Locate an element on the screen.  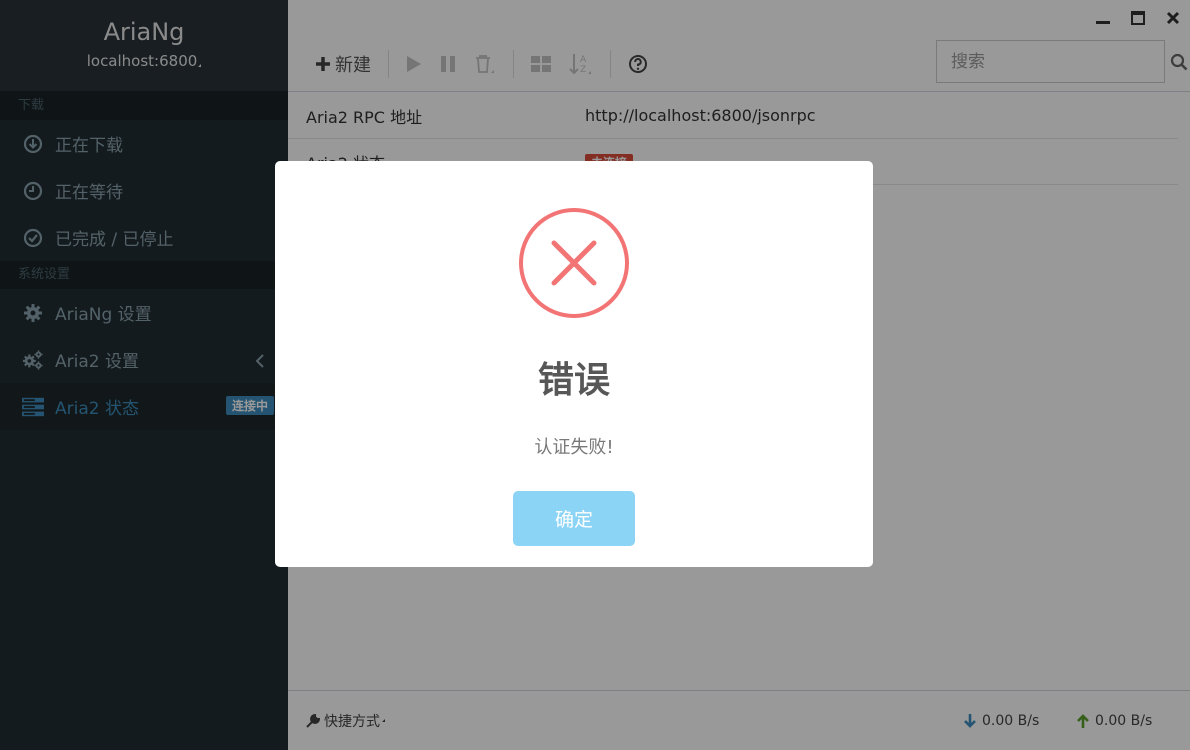
dialog-title: 错误 is located at coordinates (573, 380).